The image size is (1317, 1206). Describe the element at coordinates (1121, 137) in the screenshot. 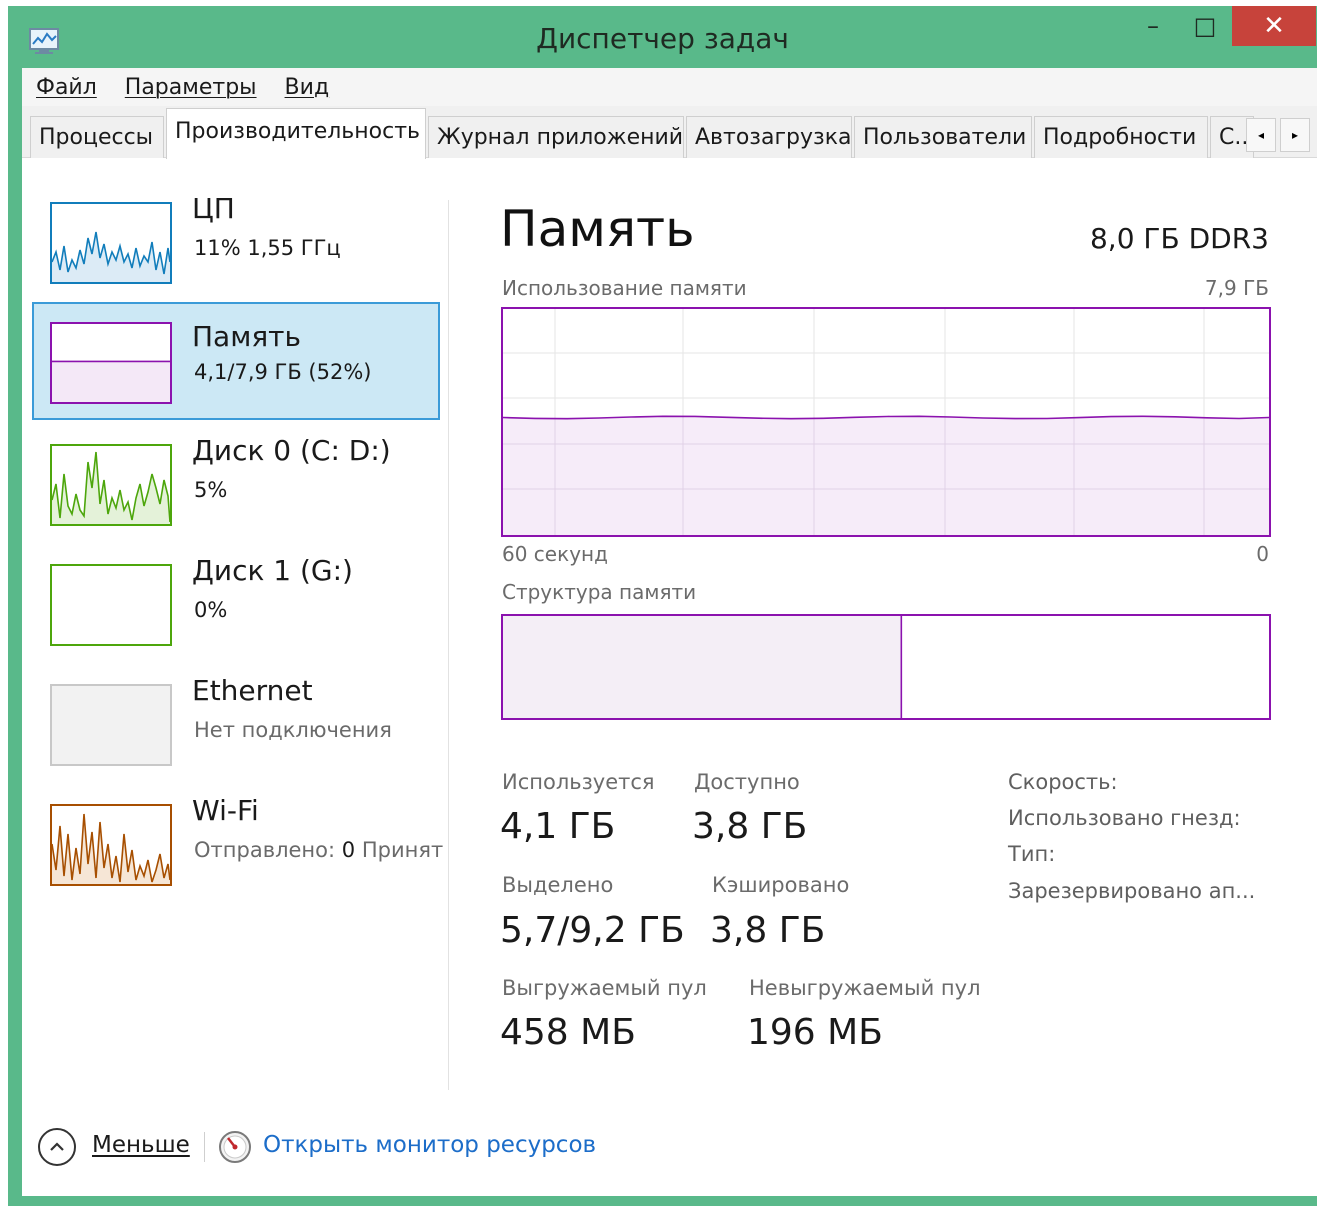

I see `tab-details: Подробности` at that location.